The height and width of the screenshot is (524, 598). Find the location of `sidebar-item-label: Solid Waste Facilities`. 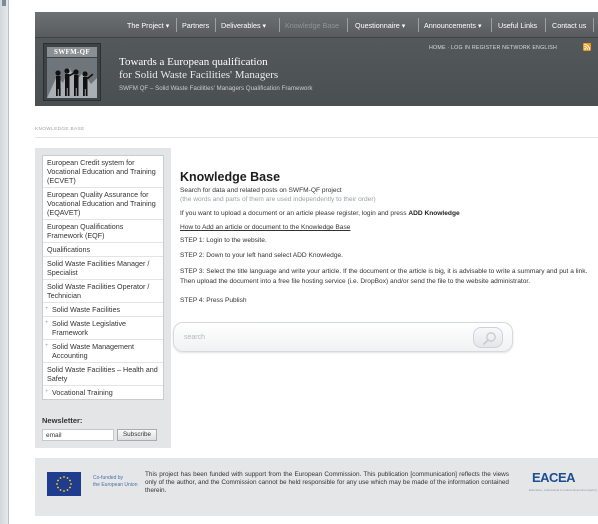

sidebar-item-label: Solid Waste Facilities is located at coordinates (86, 309).